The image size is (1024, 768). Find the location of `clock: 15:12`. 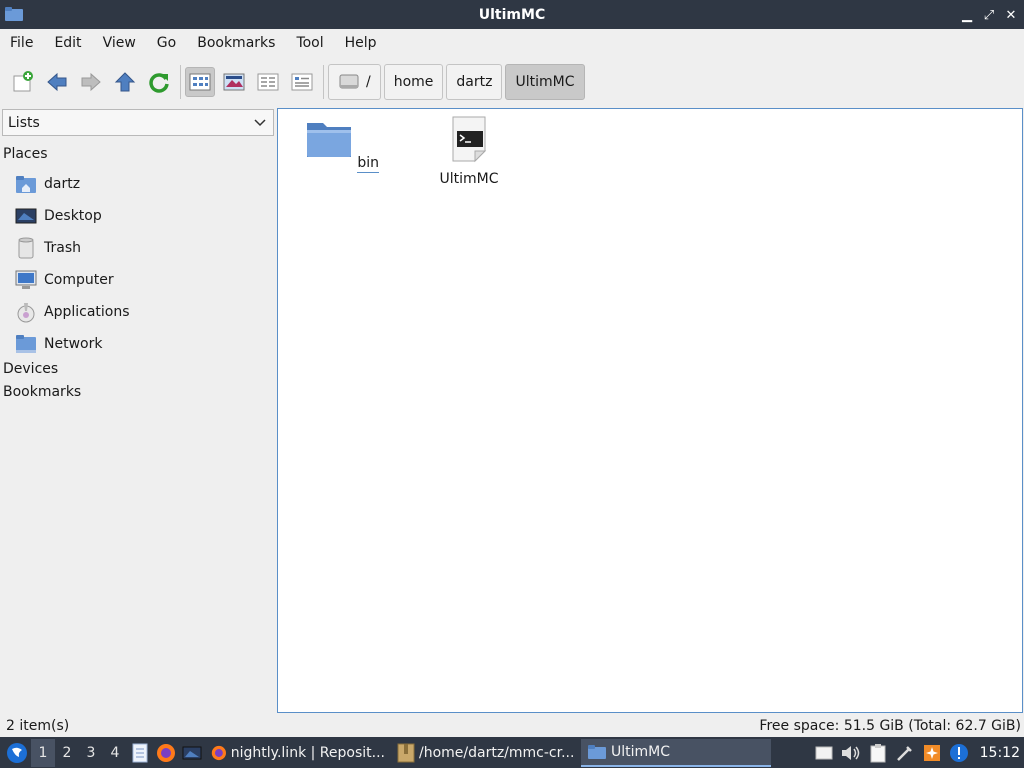

clock: 15:12 is located at coordinates (1000, 753).